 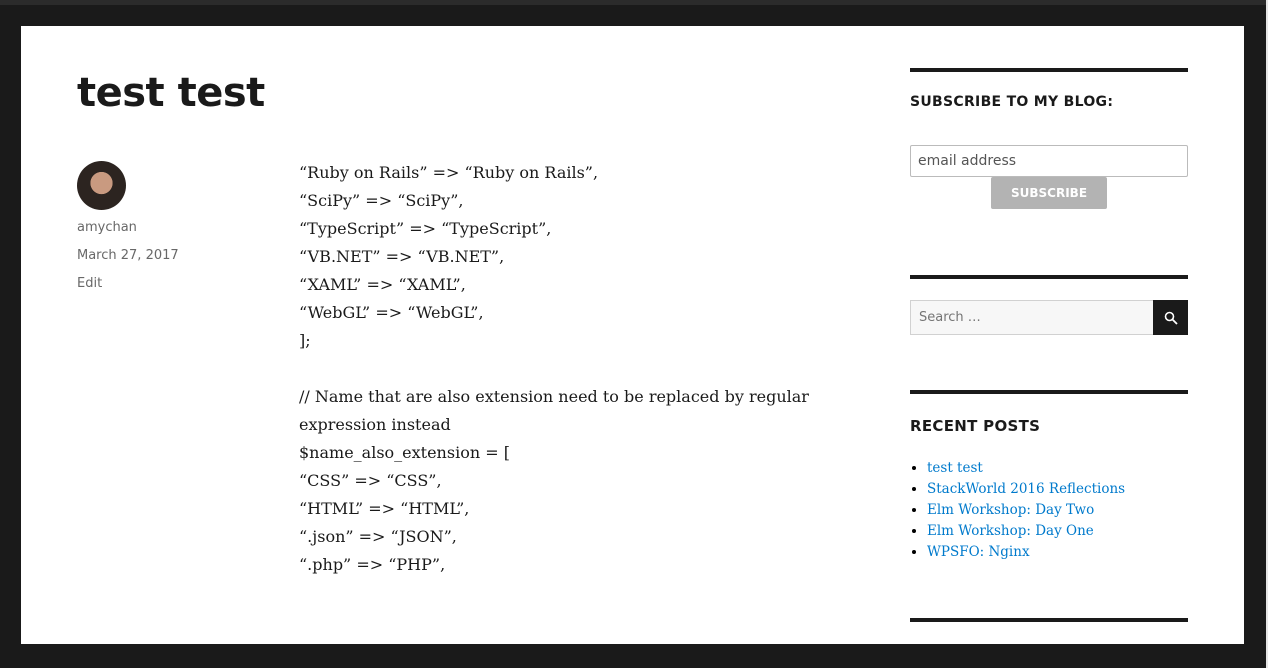 I want to click on author-link: amychan, so click(x=107, y=227).